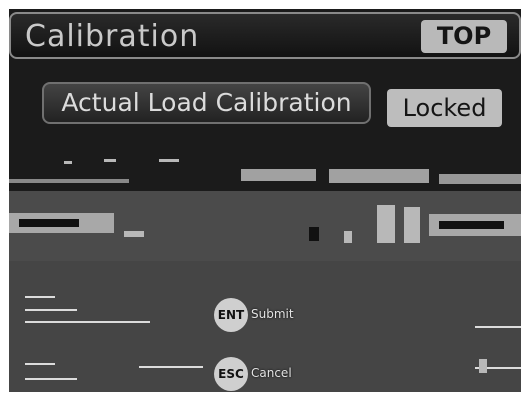 This screenshot has height=398, width=521. What do you see at coordinates (464, 36) in the screenshot?
I see `top-button: TOP` at bounding box center [464, 36].